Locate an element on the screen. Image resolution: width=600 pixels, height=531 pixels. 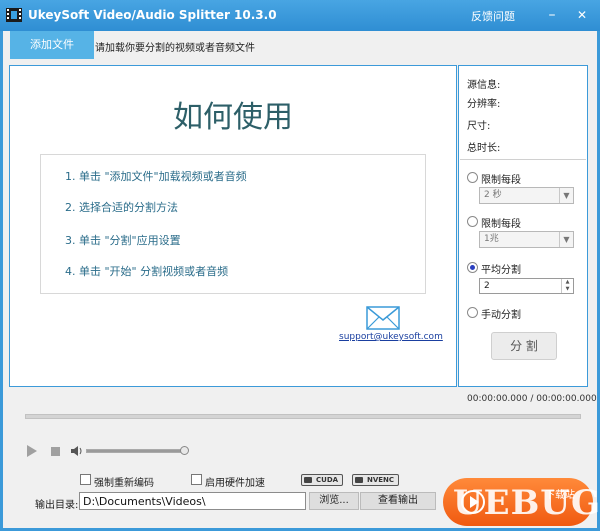
howto-title: 如何使用 is located at coordinates (233, 117).